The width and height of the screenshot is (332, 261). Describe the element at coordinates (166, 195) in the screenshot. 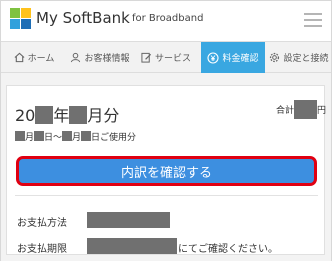

I see `divider` at that location.